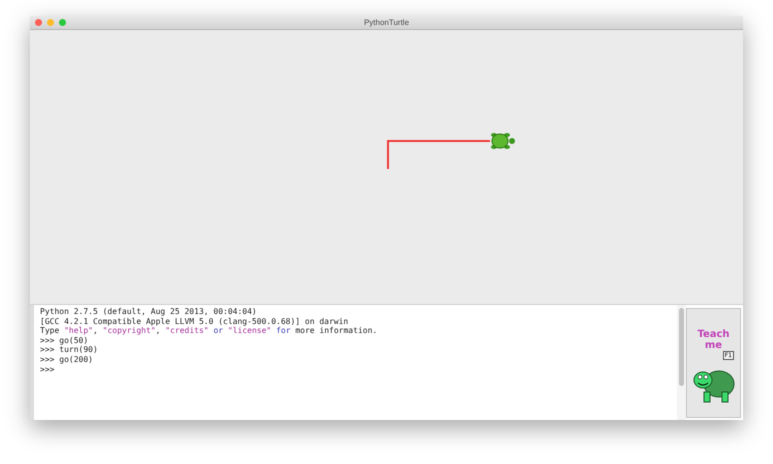 The width and height of the screenshot is (773, 464). What do you see at coordinates (48, 369) in the screenshot?
I see `console-line: >>>` at bounding box center [48, 369].